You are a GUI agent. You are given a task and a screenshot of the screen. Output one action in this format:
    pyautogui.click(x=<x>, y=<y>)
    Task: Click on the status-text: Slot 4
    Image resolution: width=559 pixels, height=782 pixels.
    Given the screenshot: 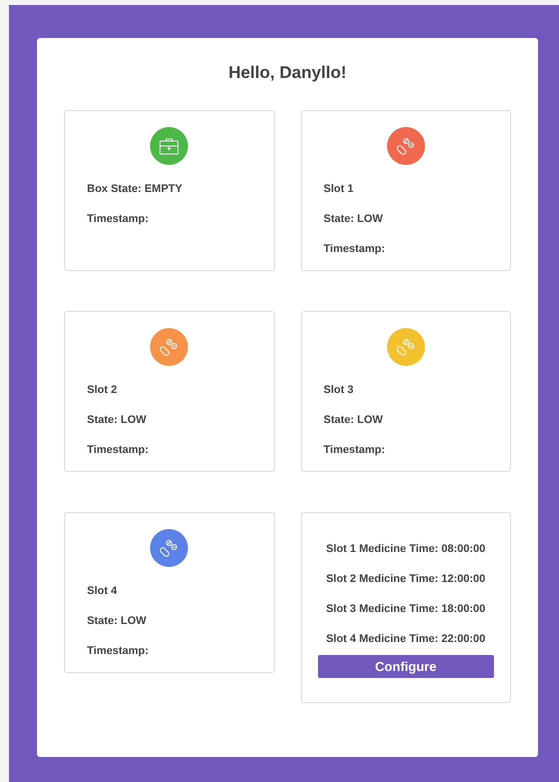 What is the action you would take?
    pyautogui.click(x=102, y=591)
    